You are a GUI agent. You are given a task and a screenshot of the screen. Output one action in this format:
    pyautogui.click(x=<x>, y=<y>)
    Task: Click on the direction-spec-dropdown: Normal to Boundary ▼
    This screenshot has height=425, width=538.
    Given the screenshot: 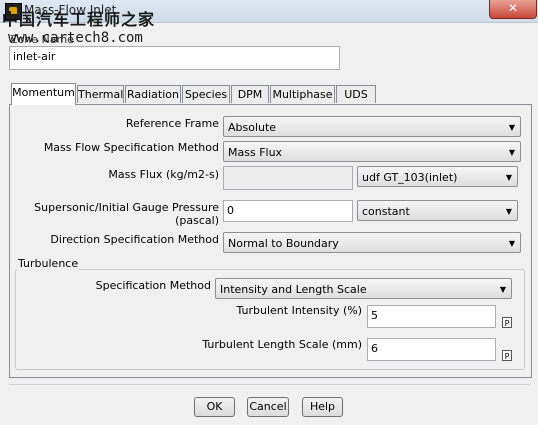 What is the action you would take?
    pyautogui.click(x=372, y=242)
    